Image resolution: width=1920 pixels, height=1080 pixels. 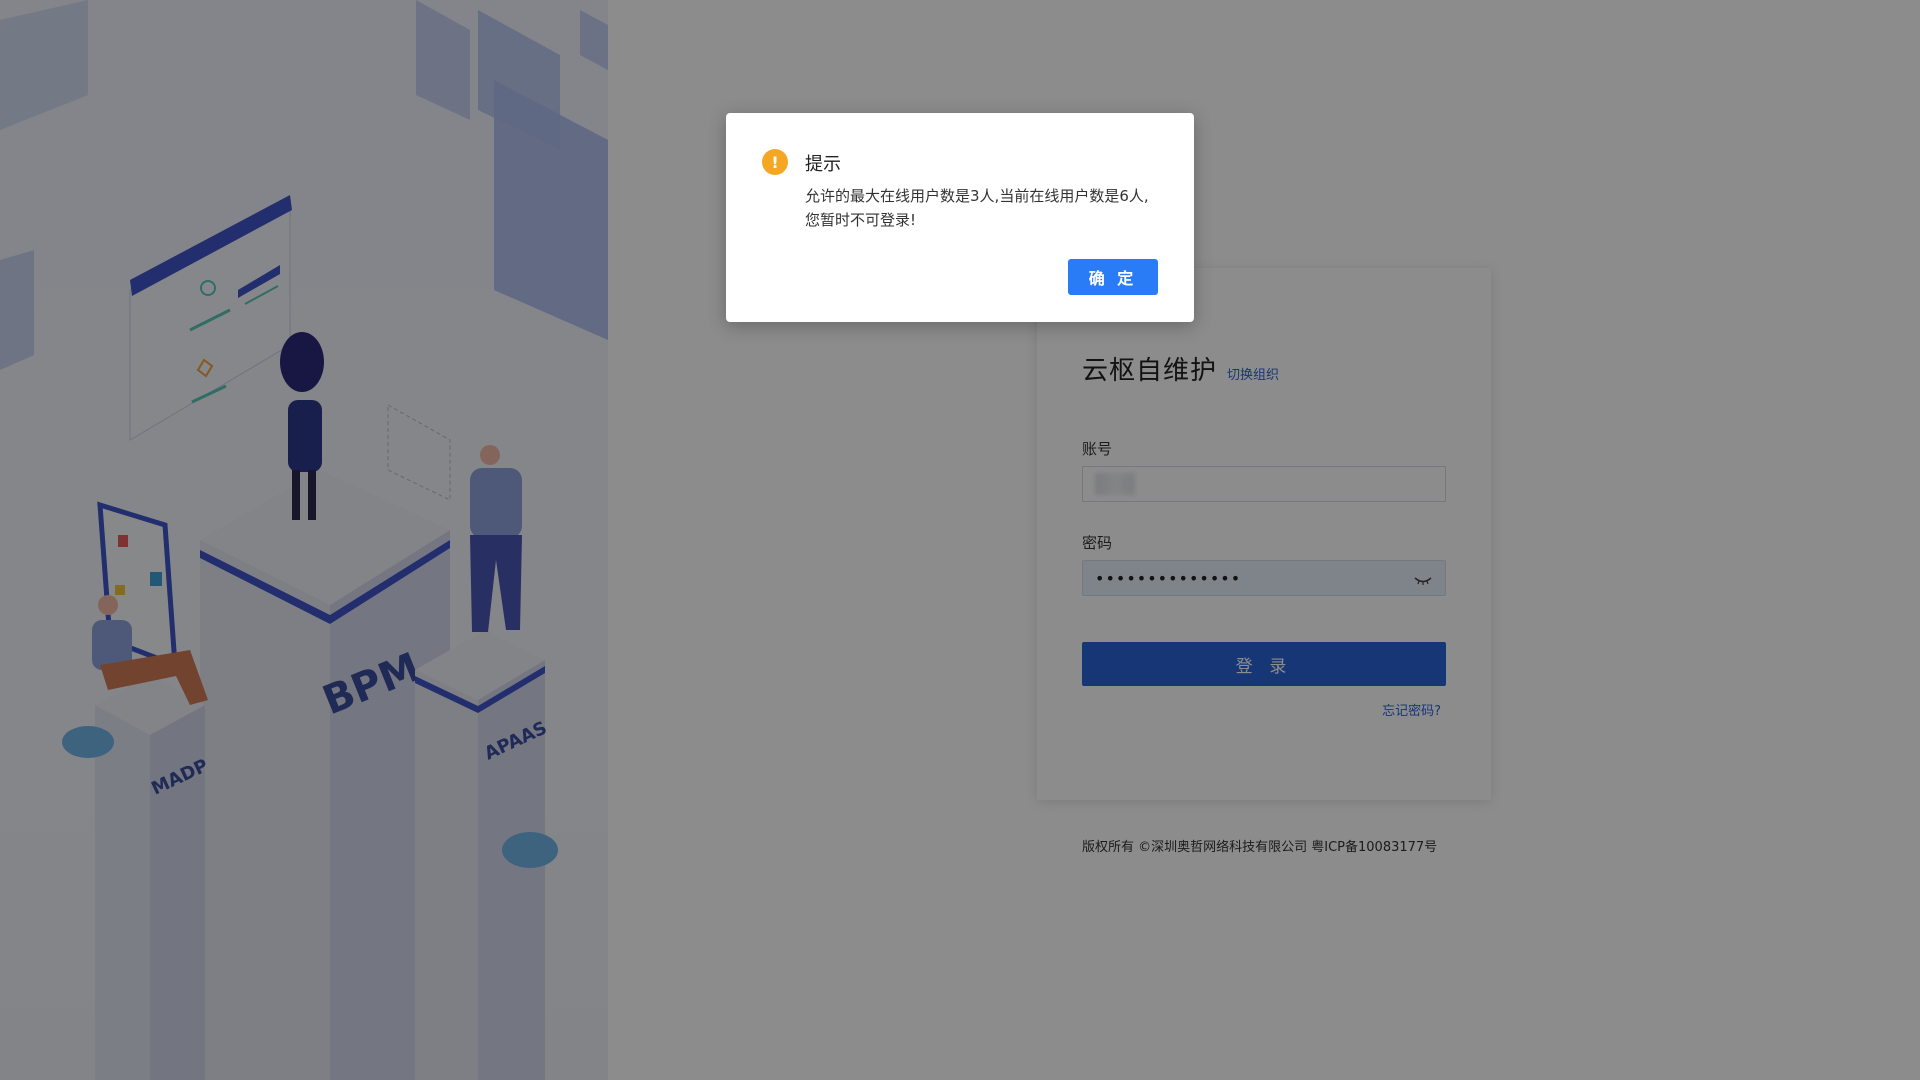 What do you see at coordinates (775, 162) in the screenshot?
I see `warning-icon: !` at bounding box center [775, 162].